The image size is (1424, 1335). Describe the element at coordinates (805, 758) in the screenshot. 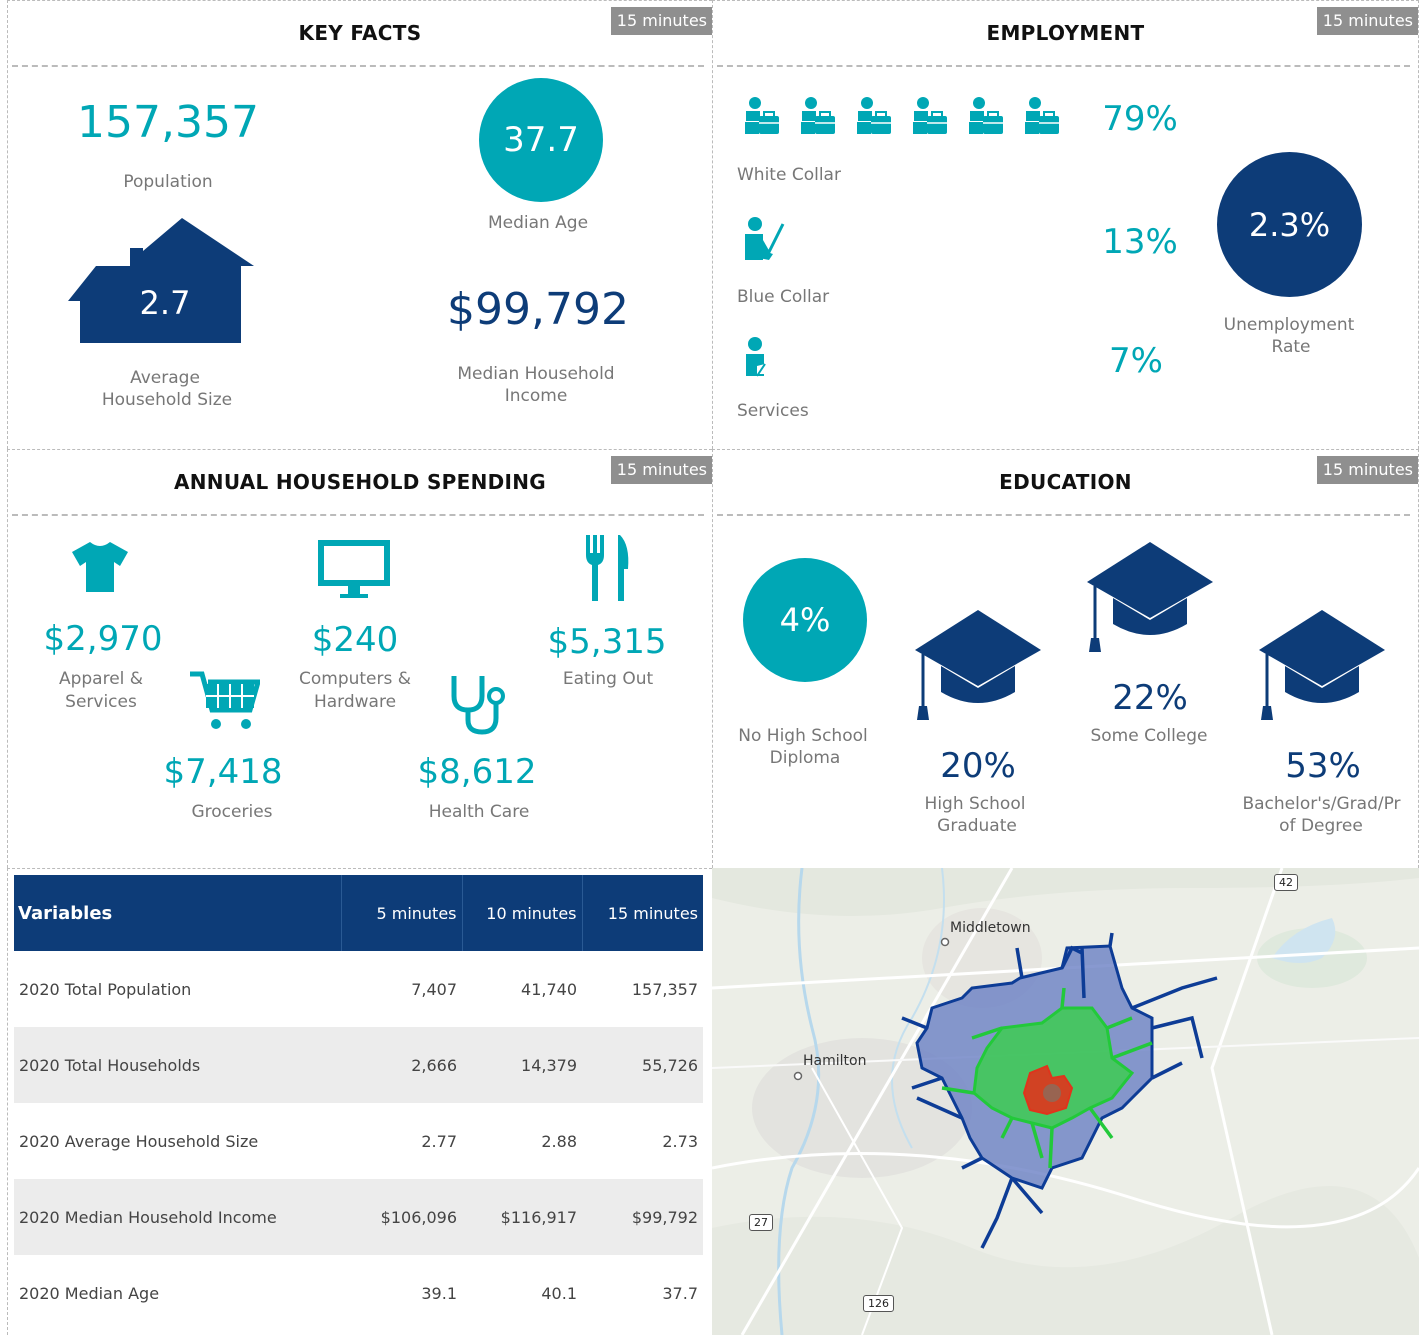

I see `no-hs-label-2: Diploma` at that location.